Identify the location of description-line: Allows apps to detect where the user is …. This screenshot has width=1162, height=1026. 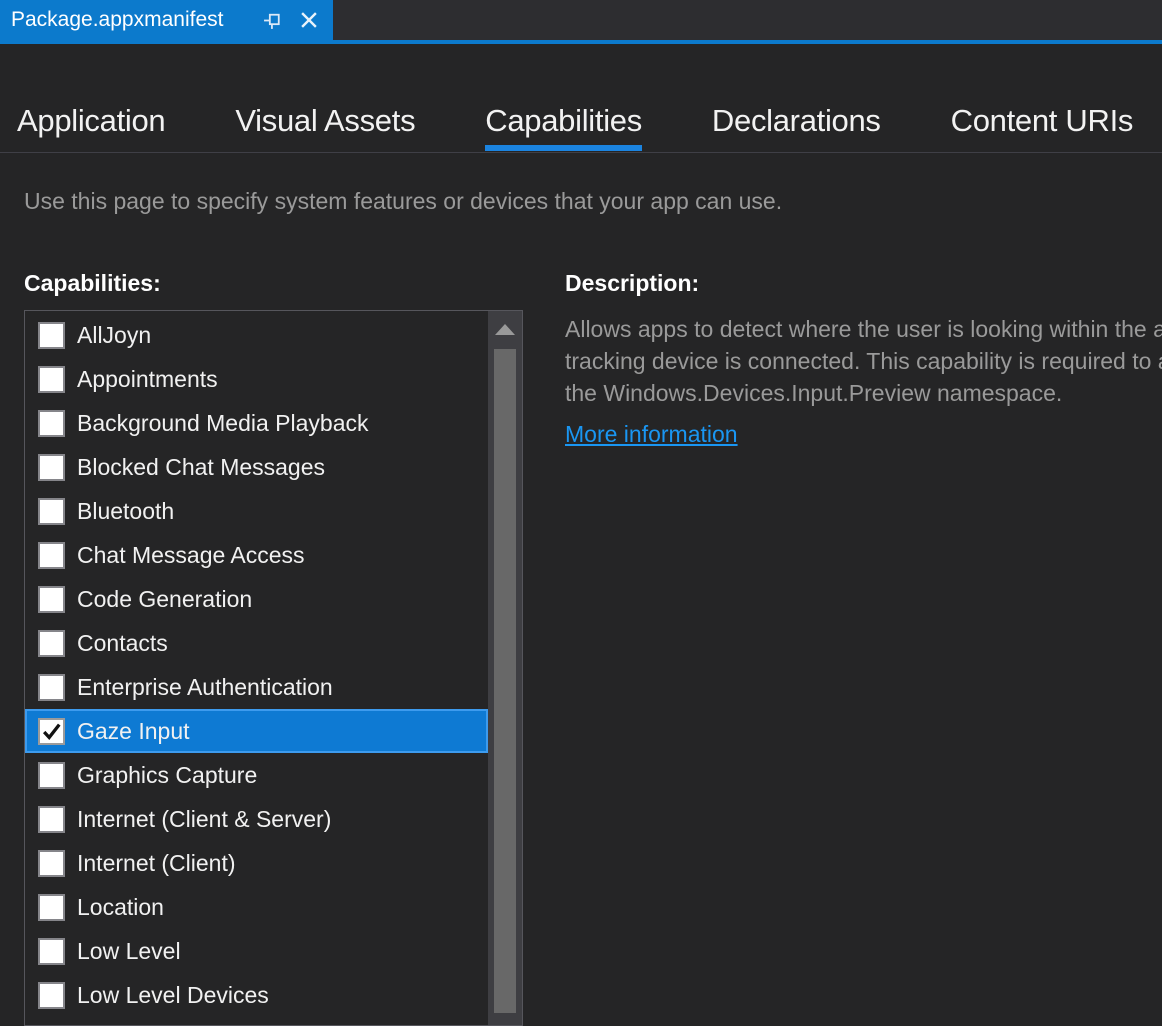
(863, 329).